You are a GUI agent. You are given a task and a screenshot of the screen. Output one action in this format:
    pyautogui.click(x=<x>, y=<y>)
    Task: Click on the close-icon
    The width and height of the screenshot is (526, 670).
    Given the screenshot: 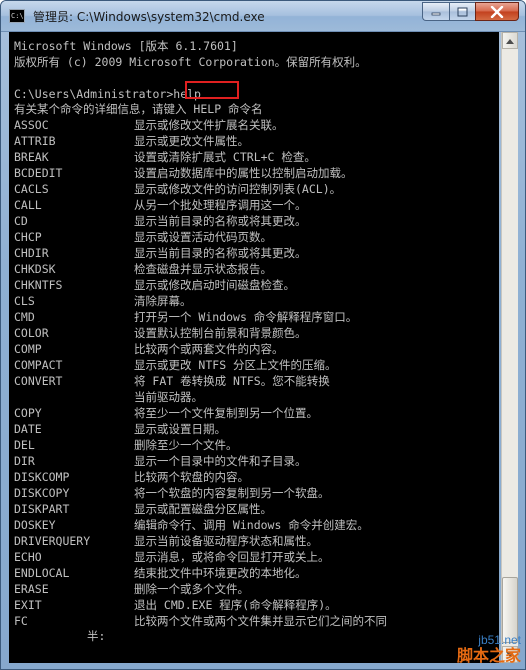 What is the action you would take?
    pyautogui.click(x=497, y=11)
    